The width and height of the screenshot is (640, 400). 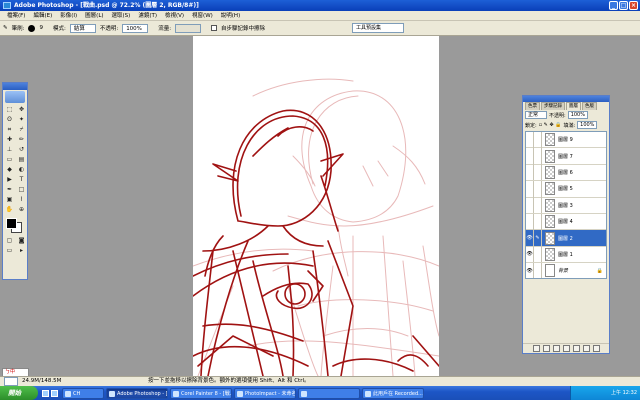 I want to click on tab-layers: 圖層, so click(x=573, y=106).